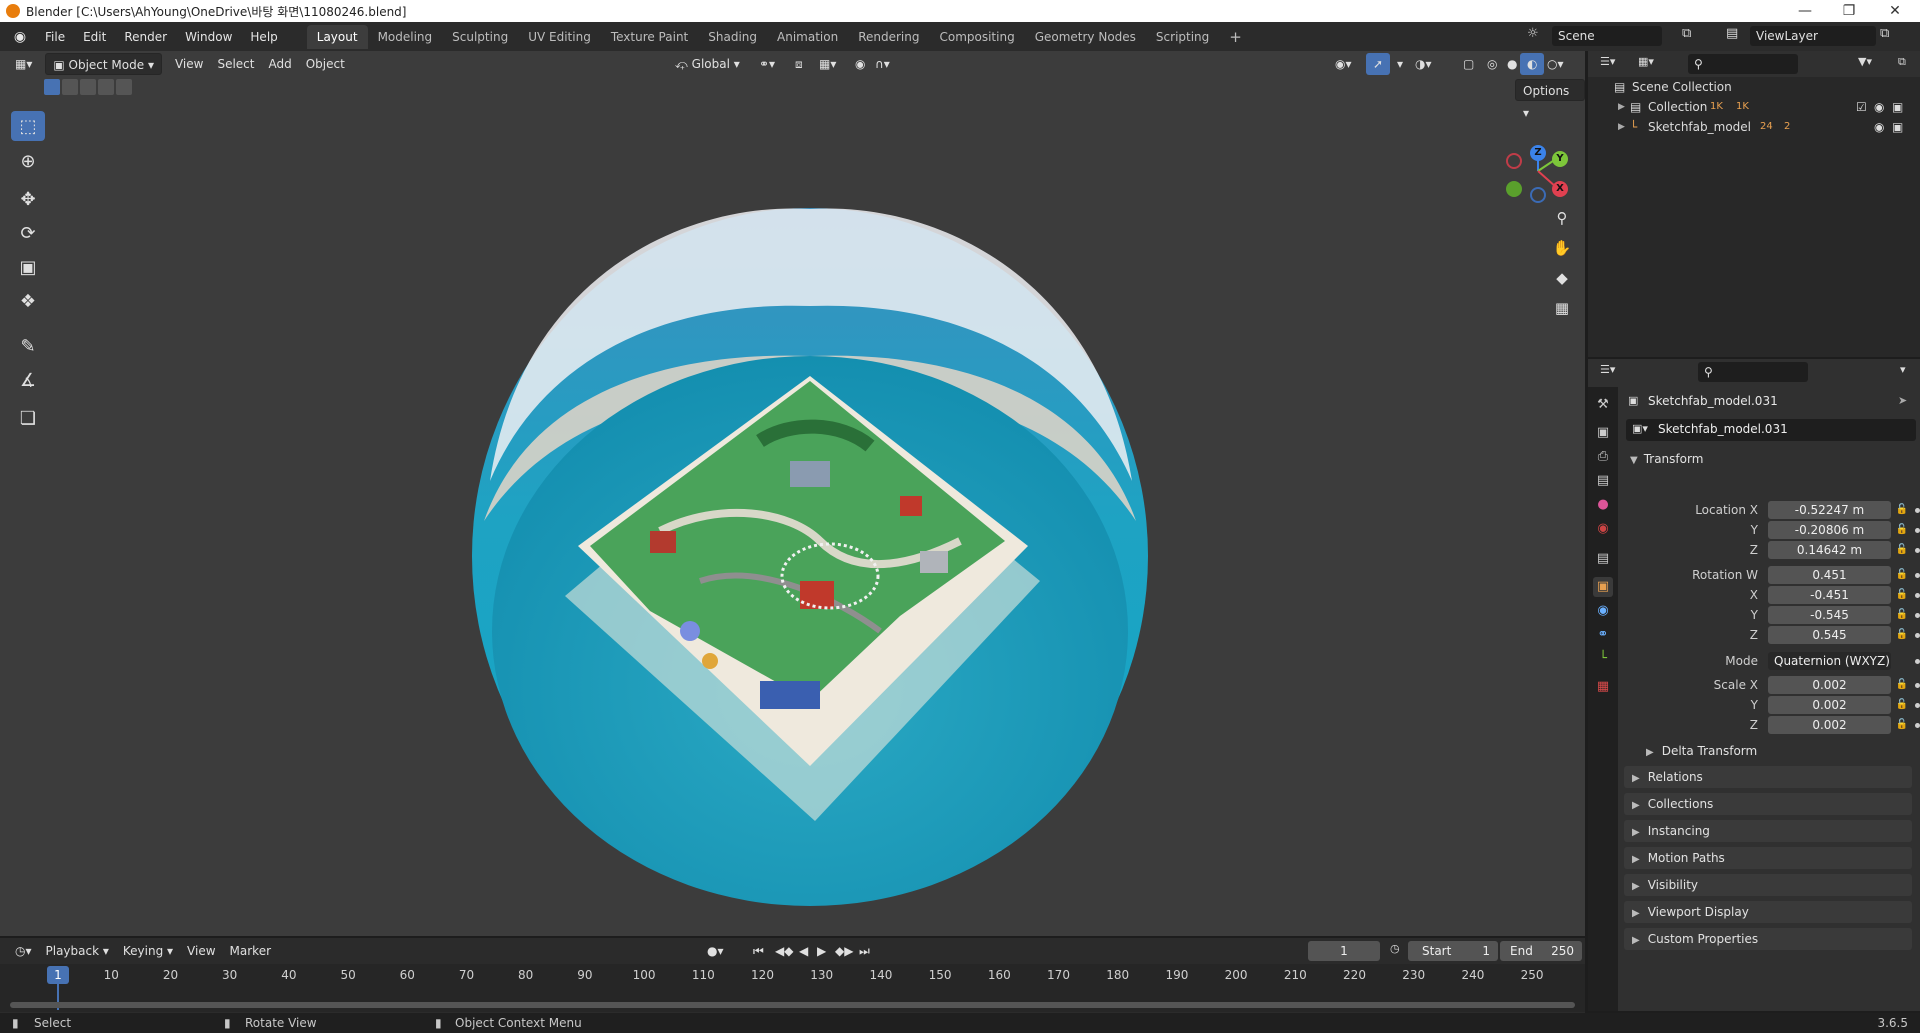 The width and height of the screenshot is (1920, 1033). I want to click on blender-menu-icon: ◉, so click(20, 37).